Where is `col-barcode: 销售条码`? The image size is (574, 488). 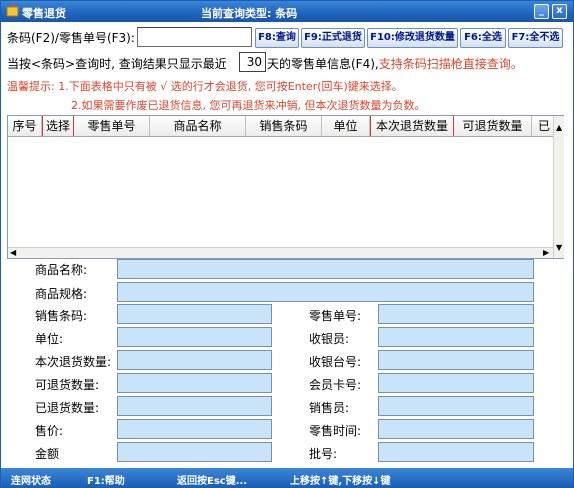 col-barcode: 销售条码 is located at coordinates (284, 126).